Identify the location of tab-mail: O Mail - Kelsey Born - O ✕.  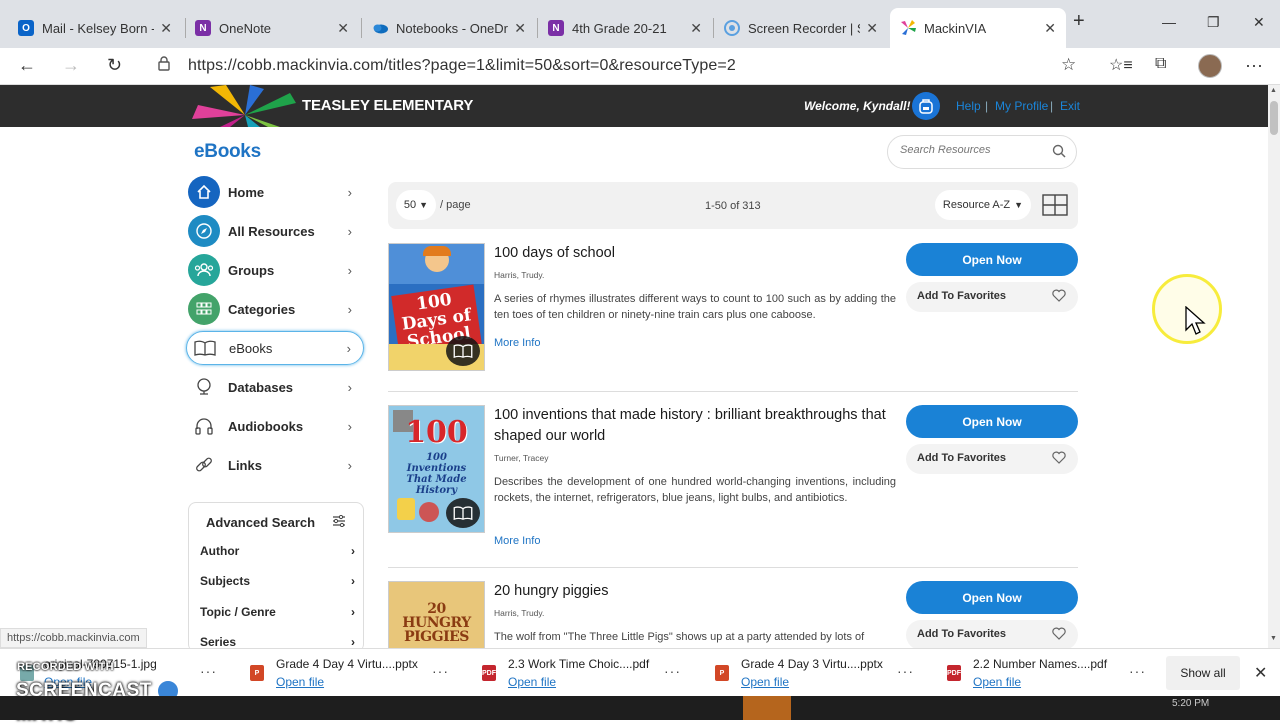
(95, 28).